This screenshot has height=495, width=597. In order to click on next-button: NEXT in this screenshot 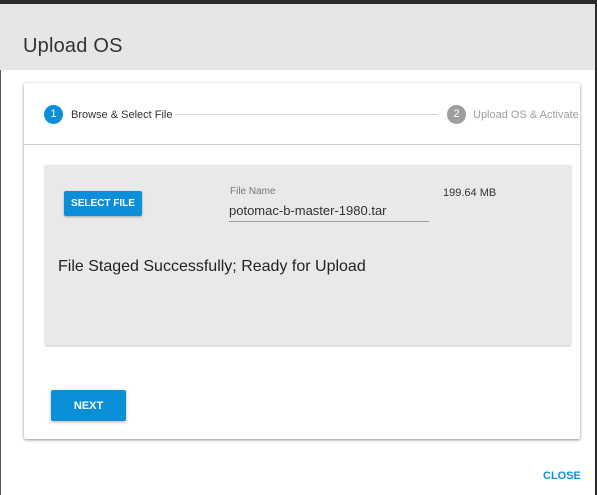, I will do `click(88, 405)`.